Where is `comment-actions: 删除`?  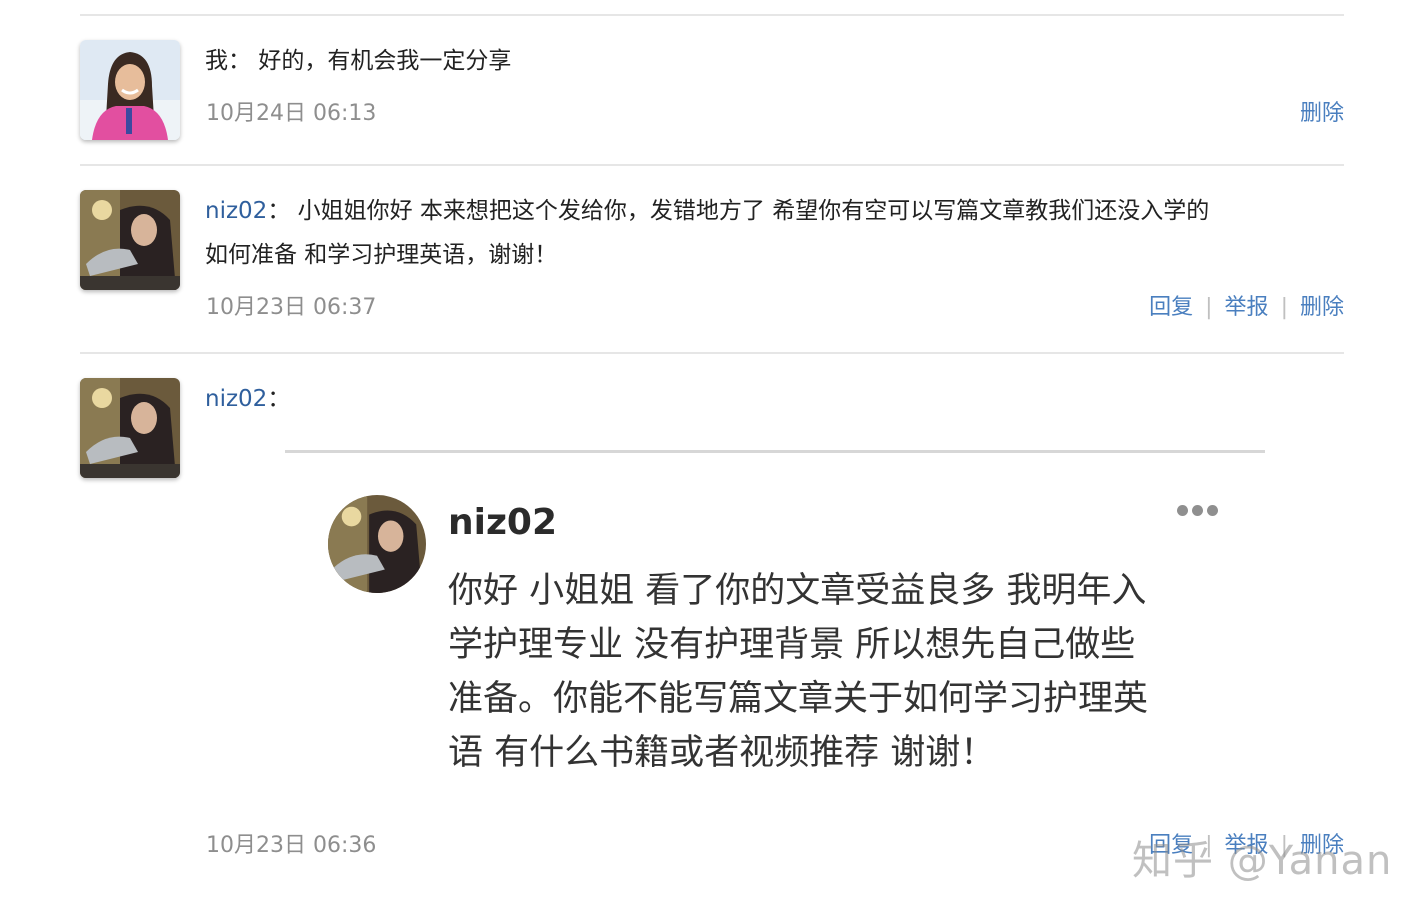 comment-actions: 删除 is located at coordinates (1322, 114).